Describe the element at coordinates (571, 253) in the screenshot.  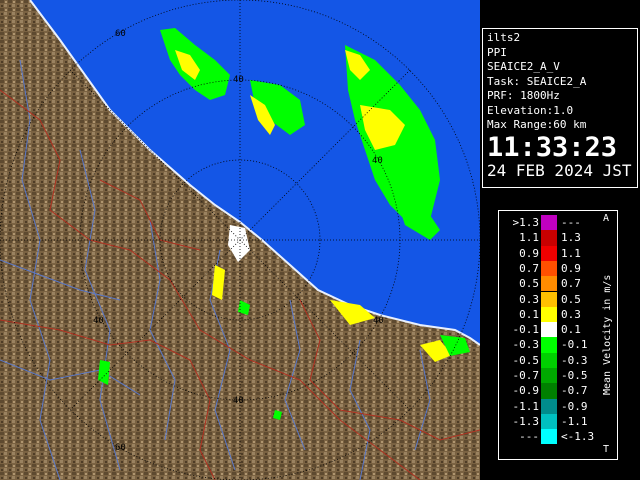
I see `legend-high-value: 1.1` at that location.